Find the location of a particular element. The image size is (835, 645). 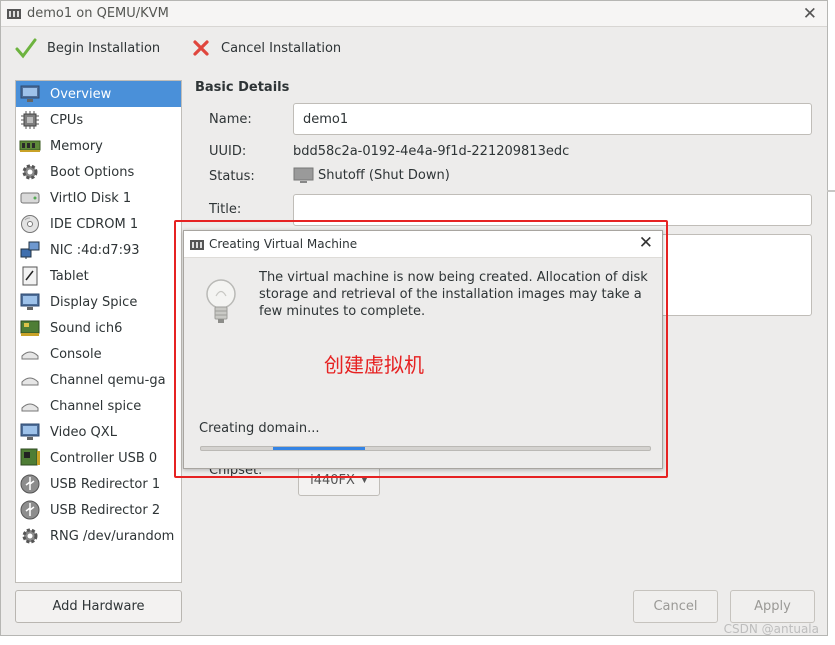

sidebar-item: Console is located at coordinates (98, 354).